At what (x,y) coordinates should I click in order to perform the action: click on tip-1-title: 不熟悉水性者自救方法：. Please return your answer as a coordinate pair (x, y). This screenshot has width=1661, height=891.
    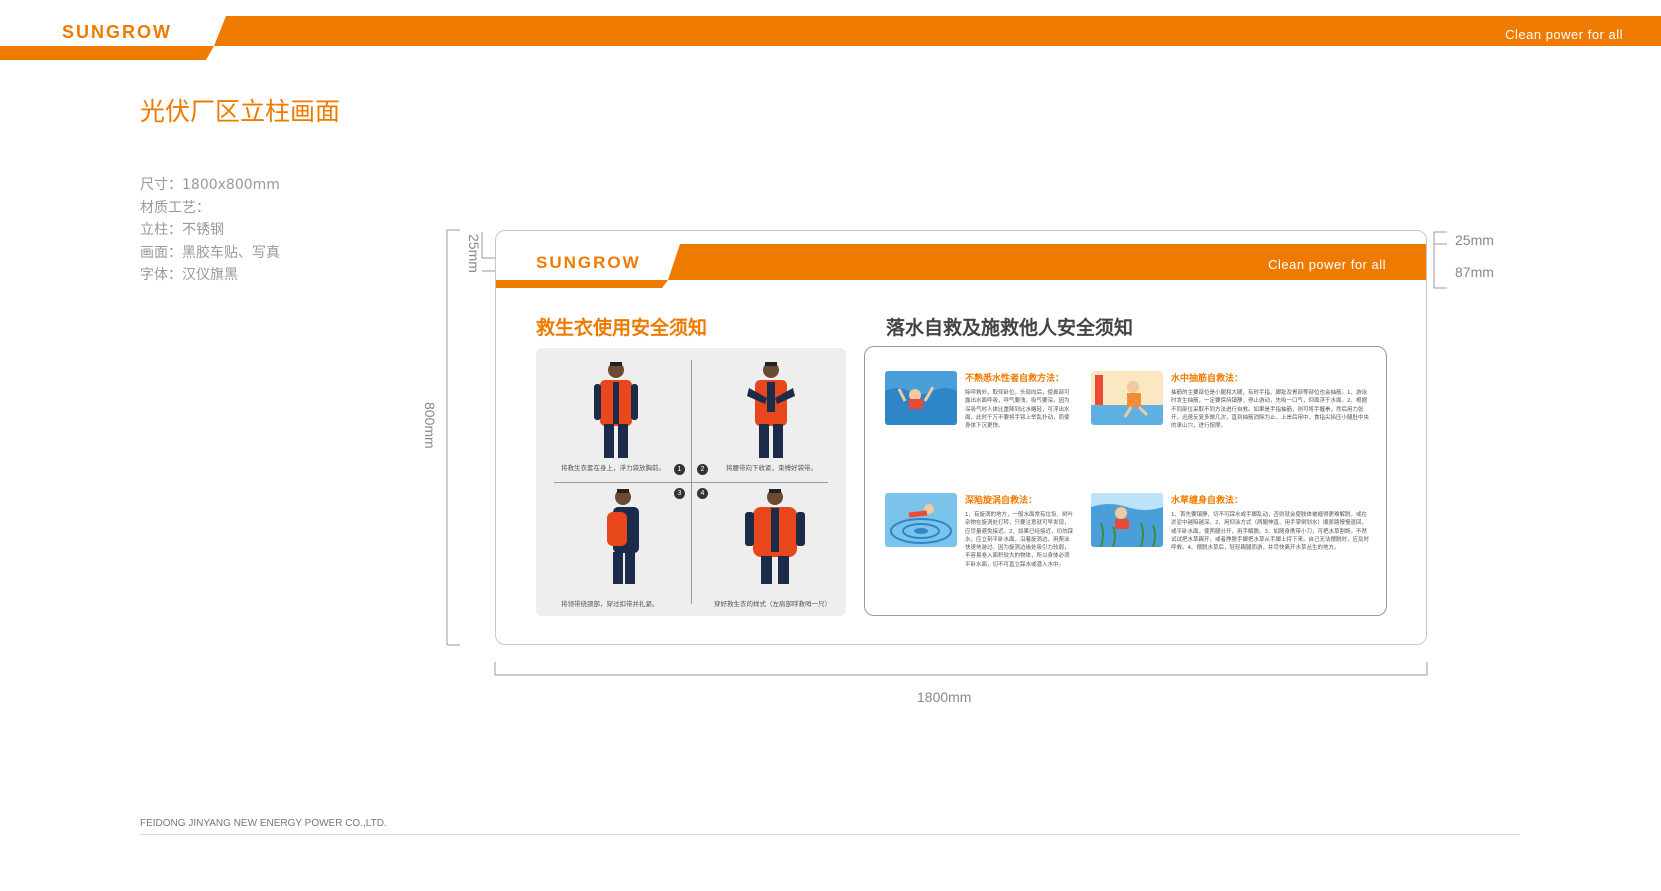
    Looking at the image, I should click on (1015, 379).